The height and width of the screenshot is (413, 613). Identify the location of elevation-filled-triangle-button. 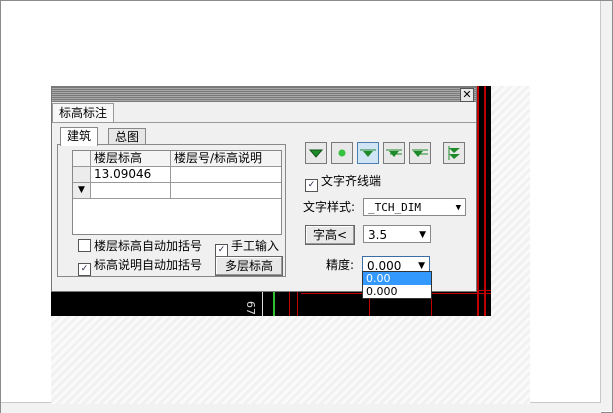
(316, 153).